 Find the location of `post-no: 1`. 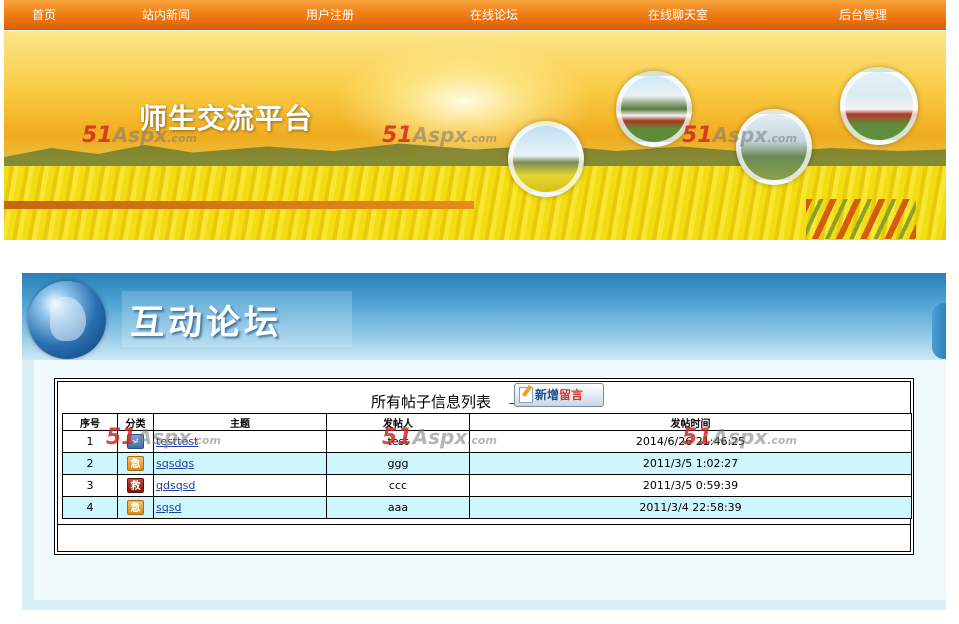

post-no: 1 is located at coordinates (90, 441).